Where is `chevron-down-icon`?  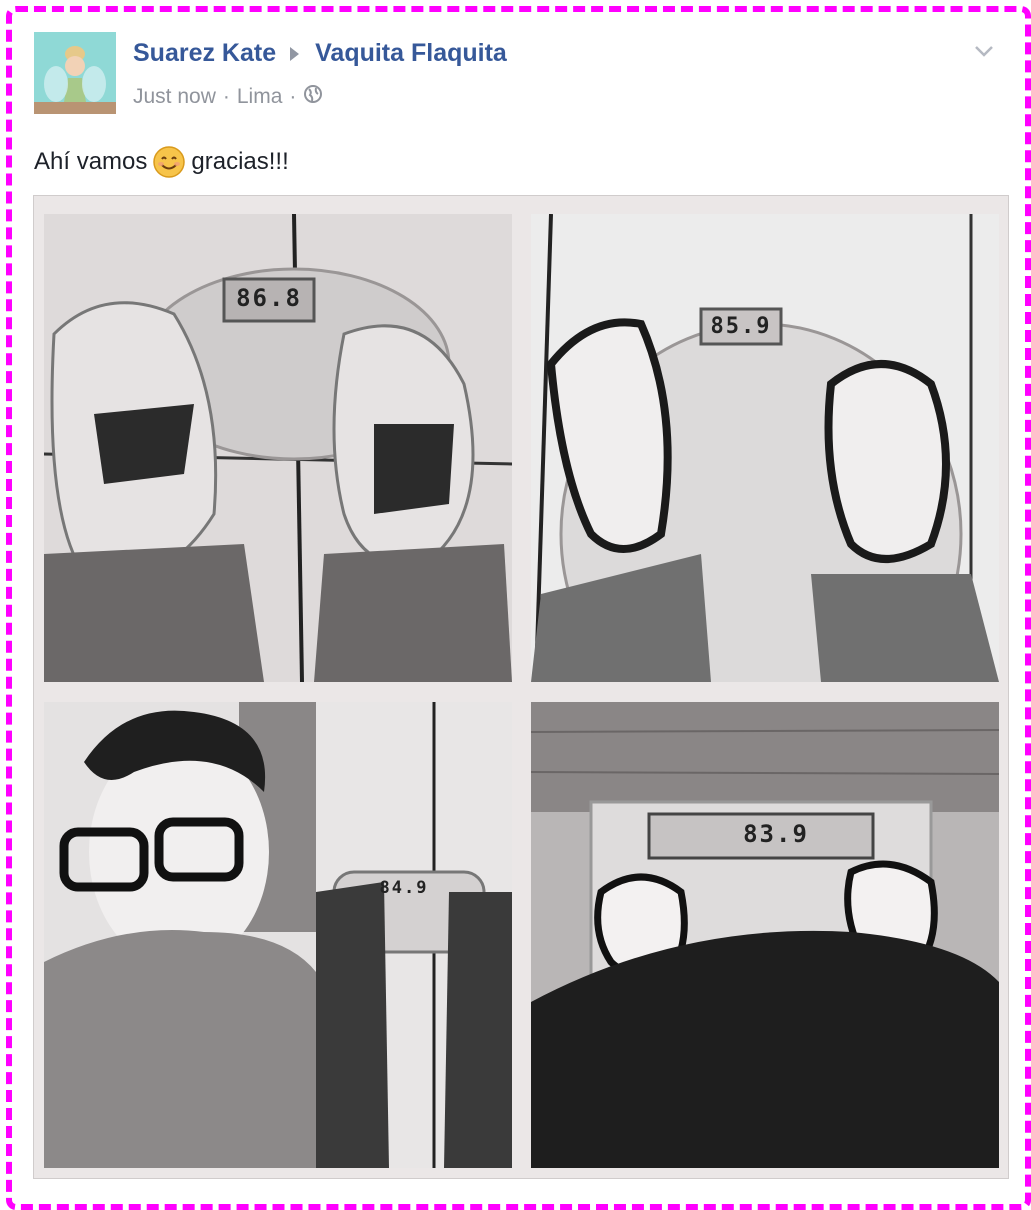
chevron-down-icon is located at coordinates (984, 51).